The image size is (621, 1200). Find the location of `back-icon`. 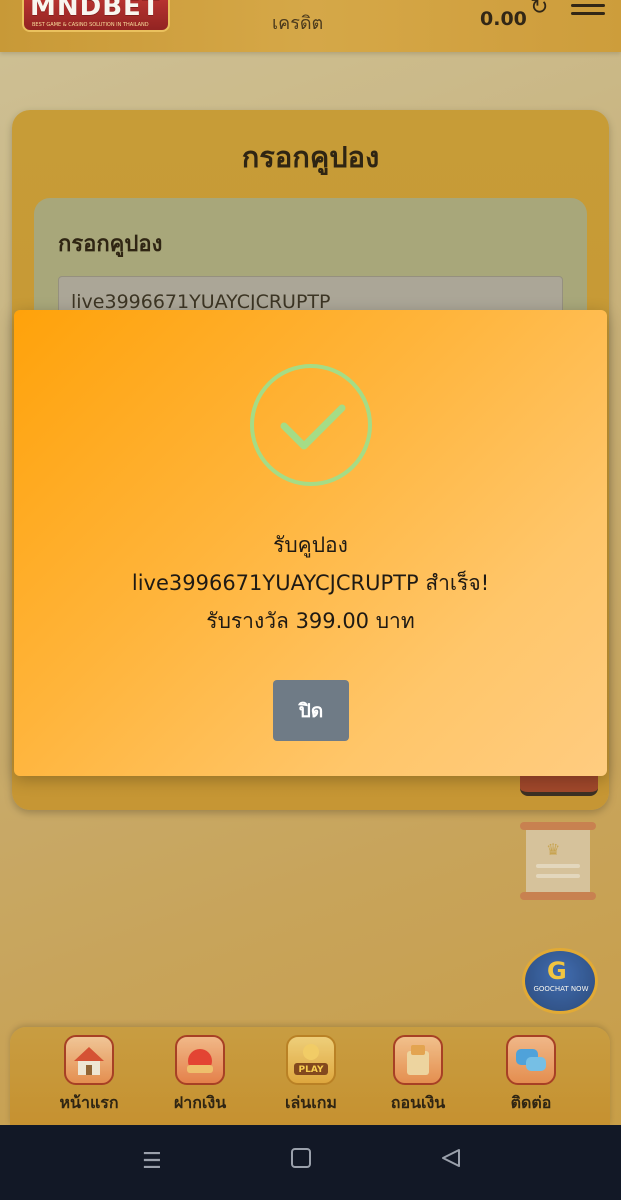

back-icon is located at coordinates (451, 1161).